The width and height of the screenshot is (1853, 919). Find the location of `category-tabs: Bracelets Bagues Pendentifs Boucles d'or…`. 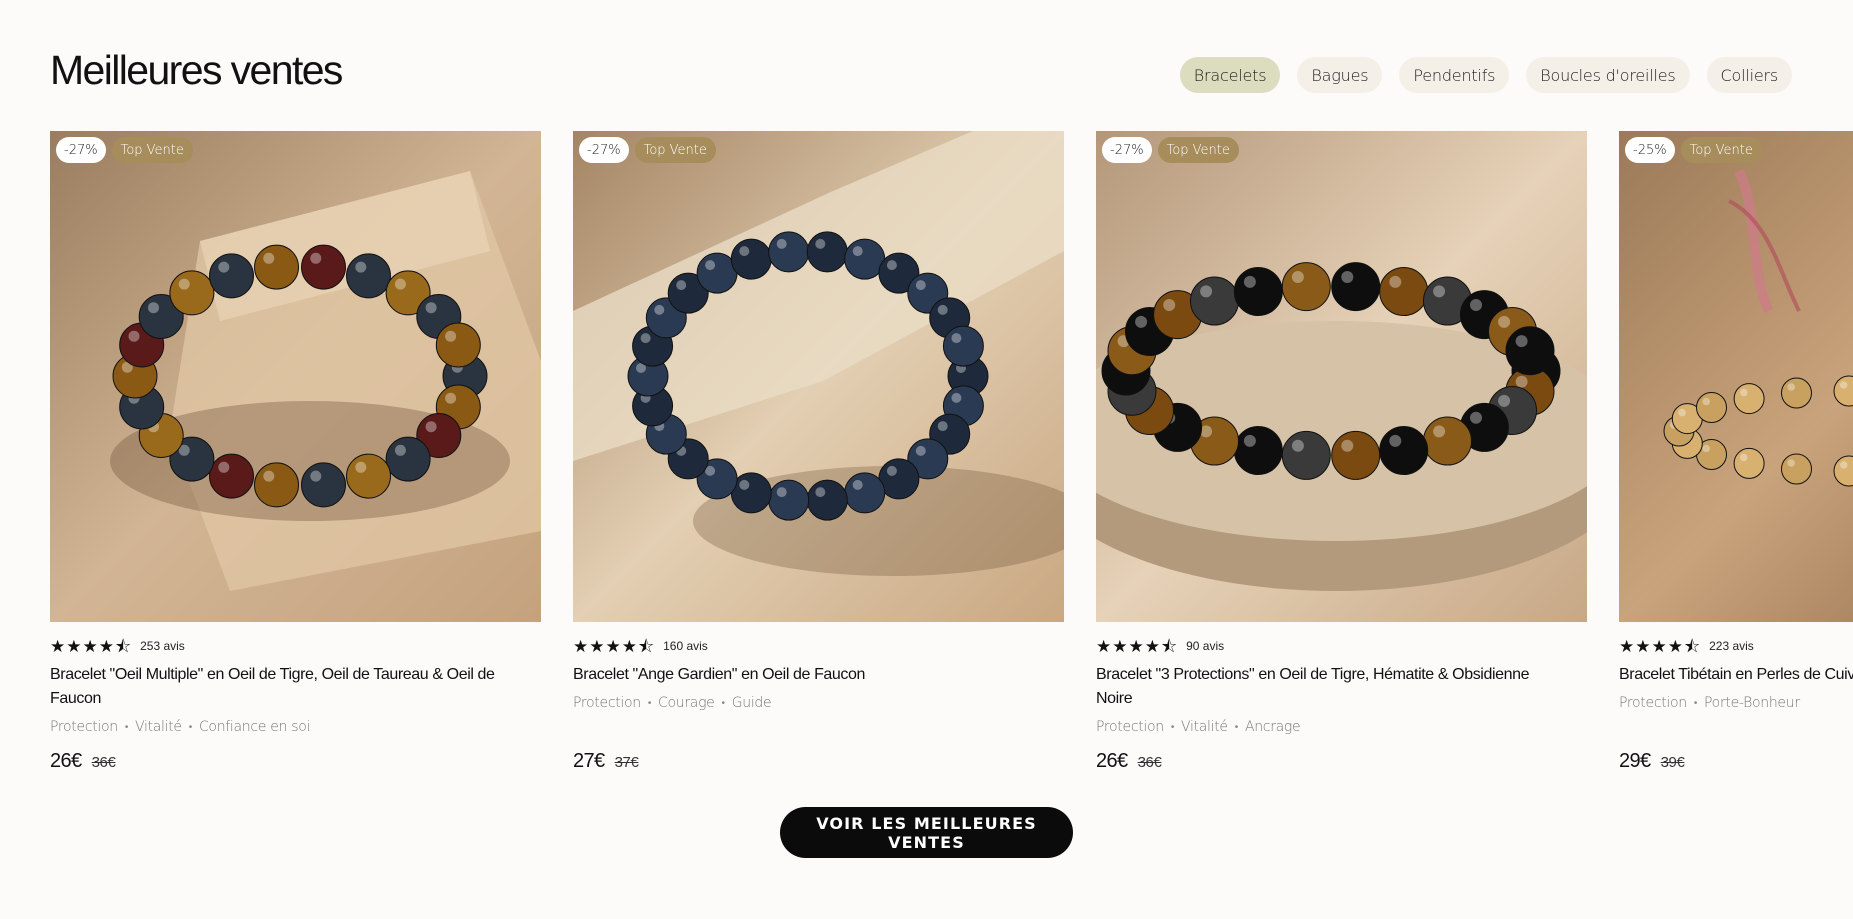

category-tabs: Bracelets Bagues Pendentifs Boucles d'or… is located at coordinates (1485, 75).